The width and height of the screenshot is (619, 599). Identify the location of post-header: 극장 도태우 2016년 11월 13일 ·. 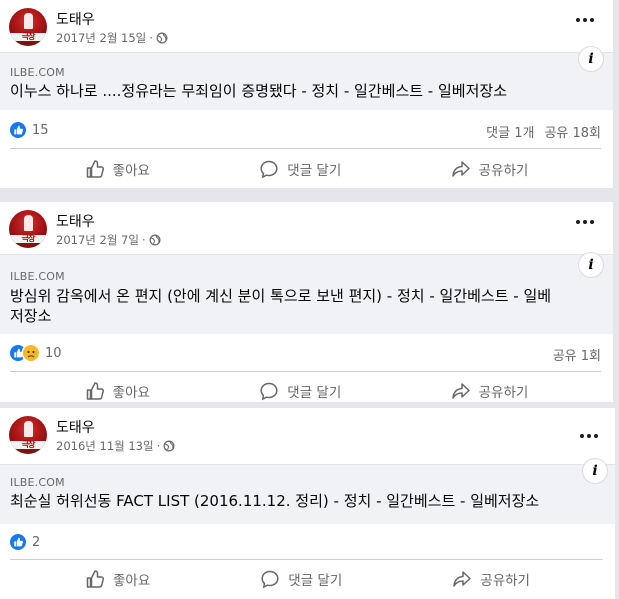
(307, 434).